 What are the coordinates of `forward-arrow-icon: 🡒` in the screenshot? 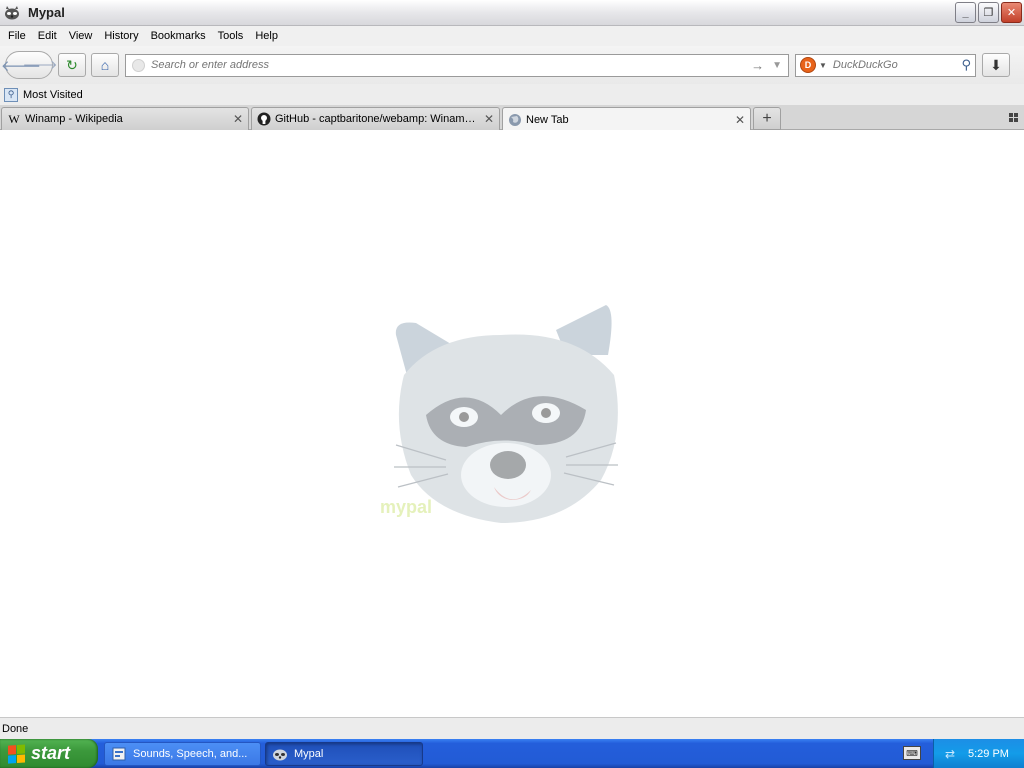 It's located at (40, 64).